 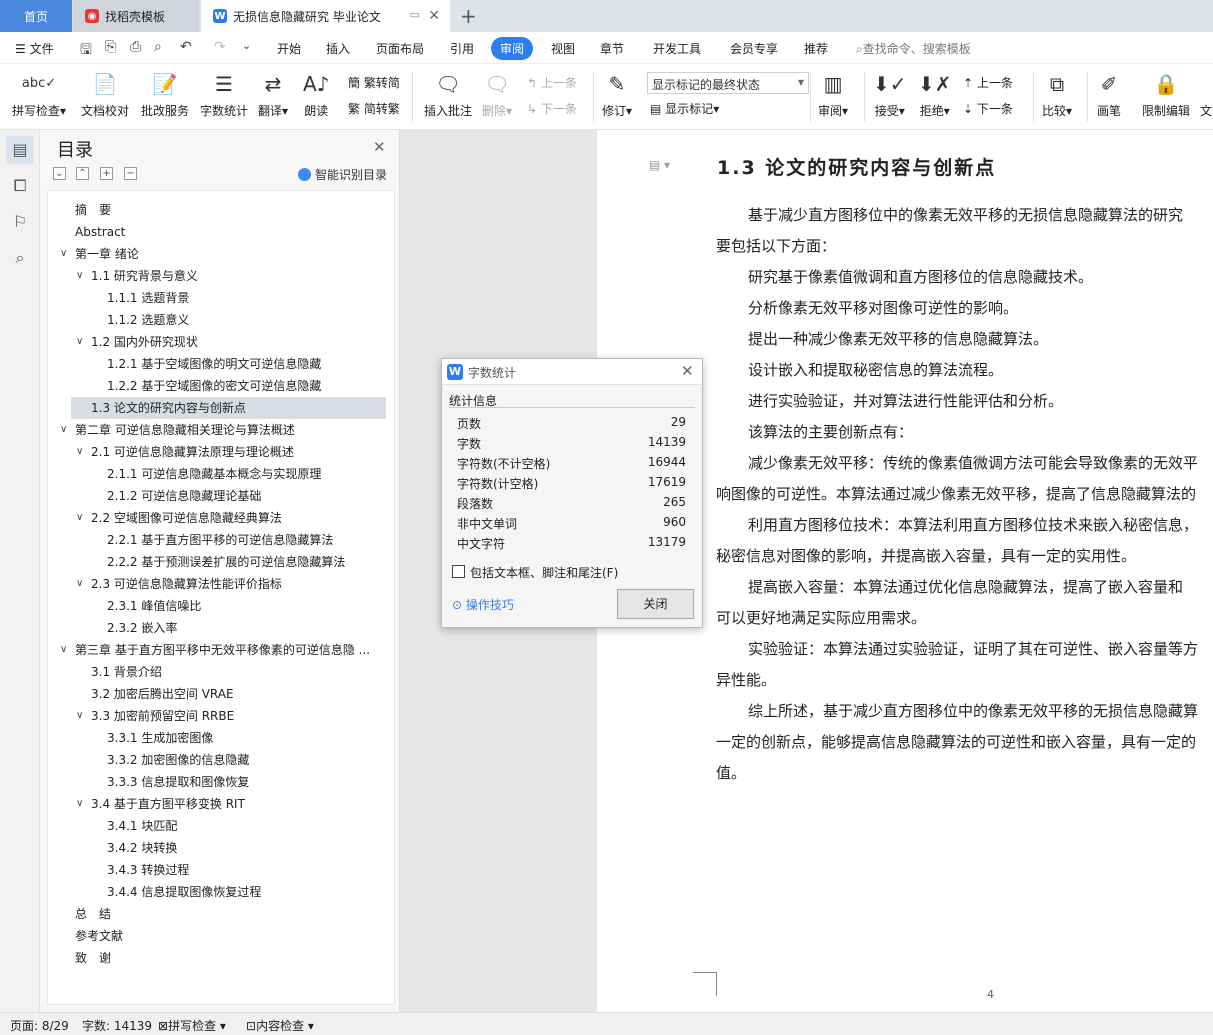 I want to click on menu-view: 视图, so click(x=563, y=48).